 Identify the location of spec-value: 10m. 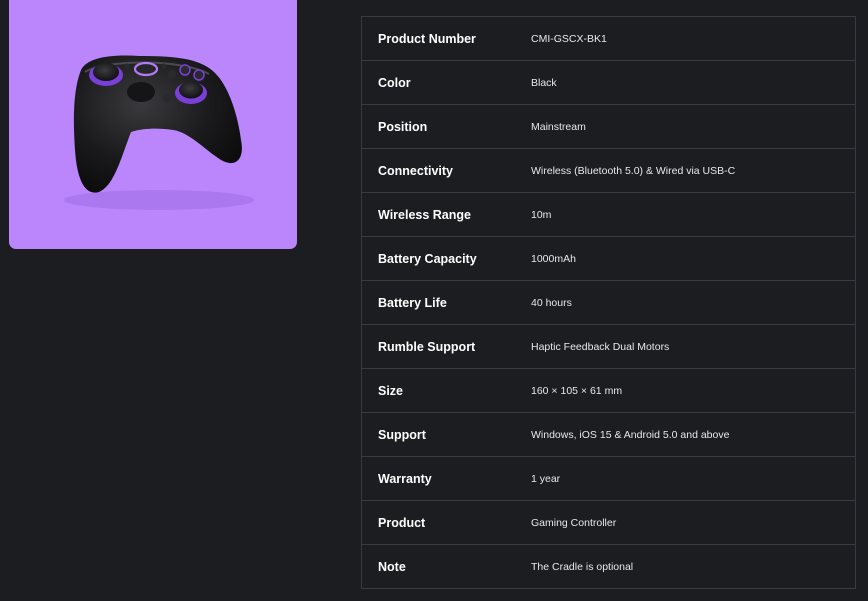
(693, 214).